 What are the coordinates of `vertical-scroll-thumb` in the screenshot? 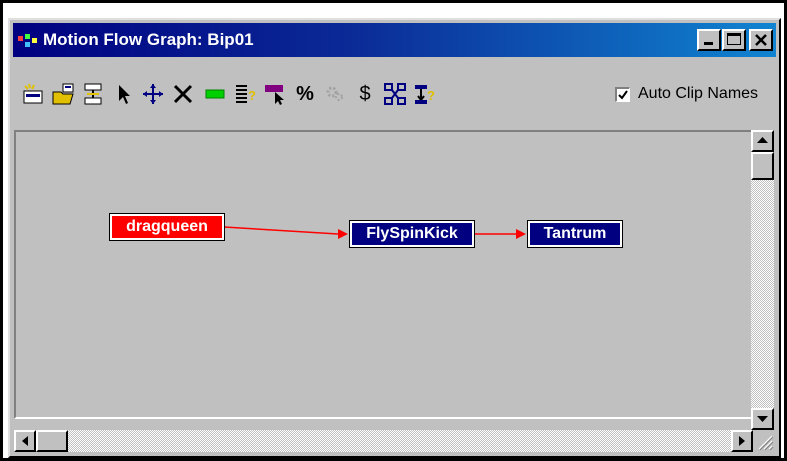 It's located at (762, 166).